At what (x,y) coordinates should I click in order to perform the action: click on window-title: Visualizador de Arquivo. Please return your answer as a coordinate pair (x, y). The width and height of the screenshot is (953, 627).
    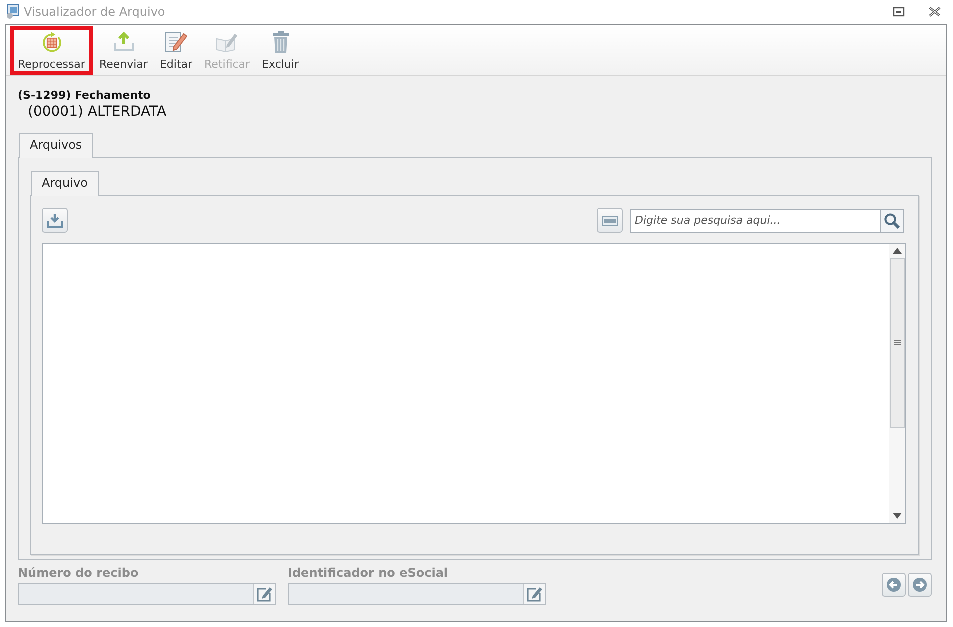
    Looking at the image, I should click on (95, 12).